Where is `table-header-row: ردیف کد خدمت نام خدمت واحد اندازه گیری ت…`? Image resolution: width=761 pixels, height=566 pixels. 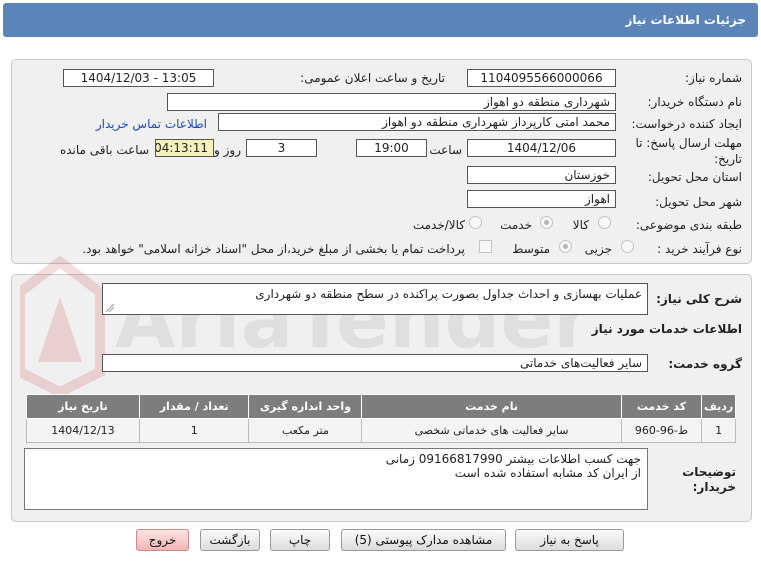 table-header-row: ردیف کد خدمت نام خدمت واحد اندازه گیری ت… is located at coordinates (381, 406).